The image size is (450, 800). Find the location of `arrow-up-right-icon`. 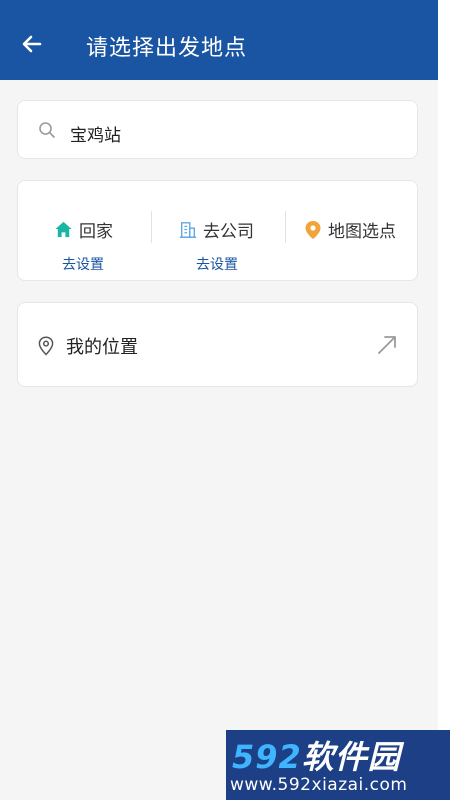

arrow-up-right-icon is located at coordinates (387, 344).